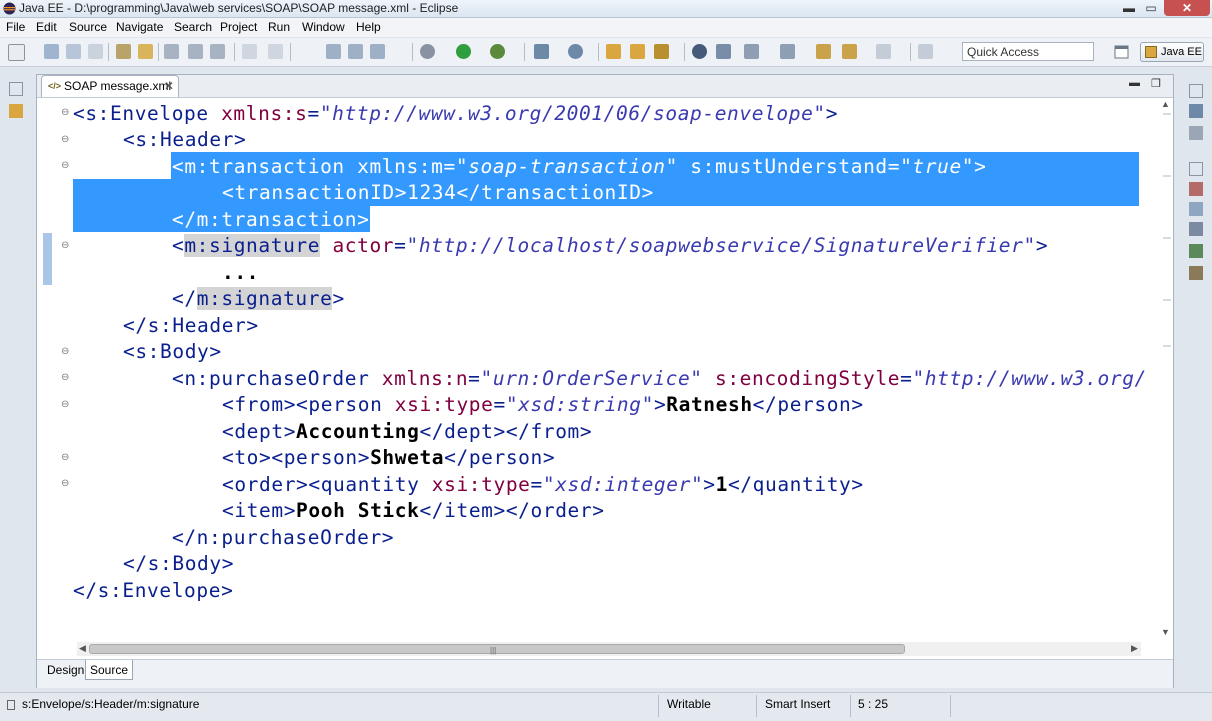 The height and width of the screenshot is (721, 1212). Describe the element at coordinates (193, 27) in the screenshot. I see `menu-search: Search` at that location.